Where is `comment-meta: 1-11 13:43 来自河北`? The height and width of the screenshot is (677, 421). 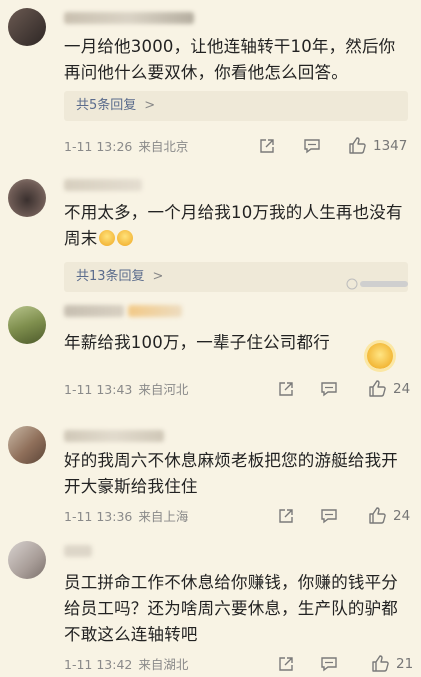 comment-meta: 1-11 13:43 来自河北 is located at coordinates (126, 390).